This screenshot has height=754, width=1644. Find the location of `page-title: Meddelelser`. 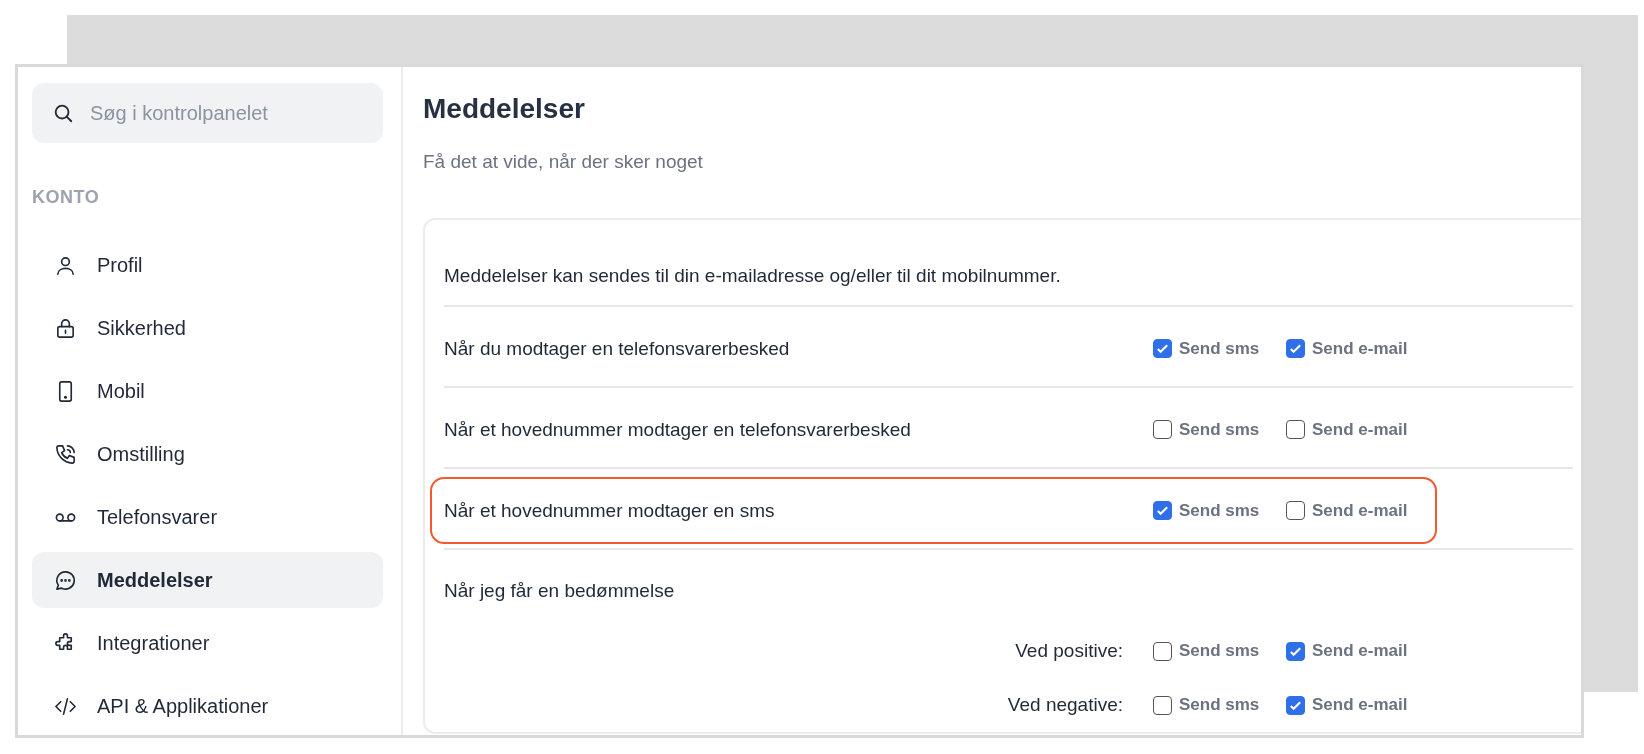

page-title: Meddelelser is located at coordinates (504, 109).